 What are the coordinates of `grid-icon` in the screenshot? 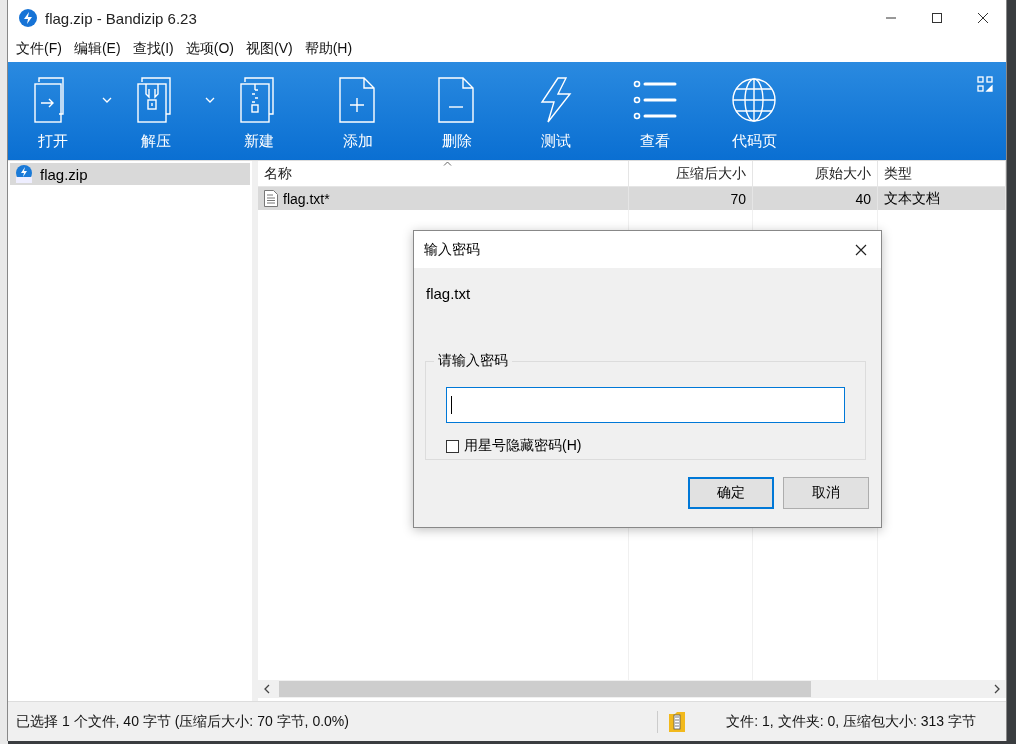 It's located at (985, 84).